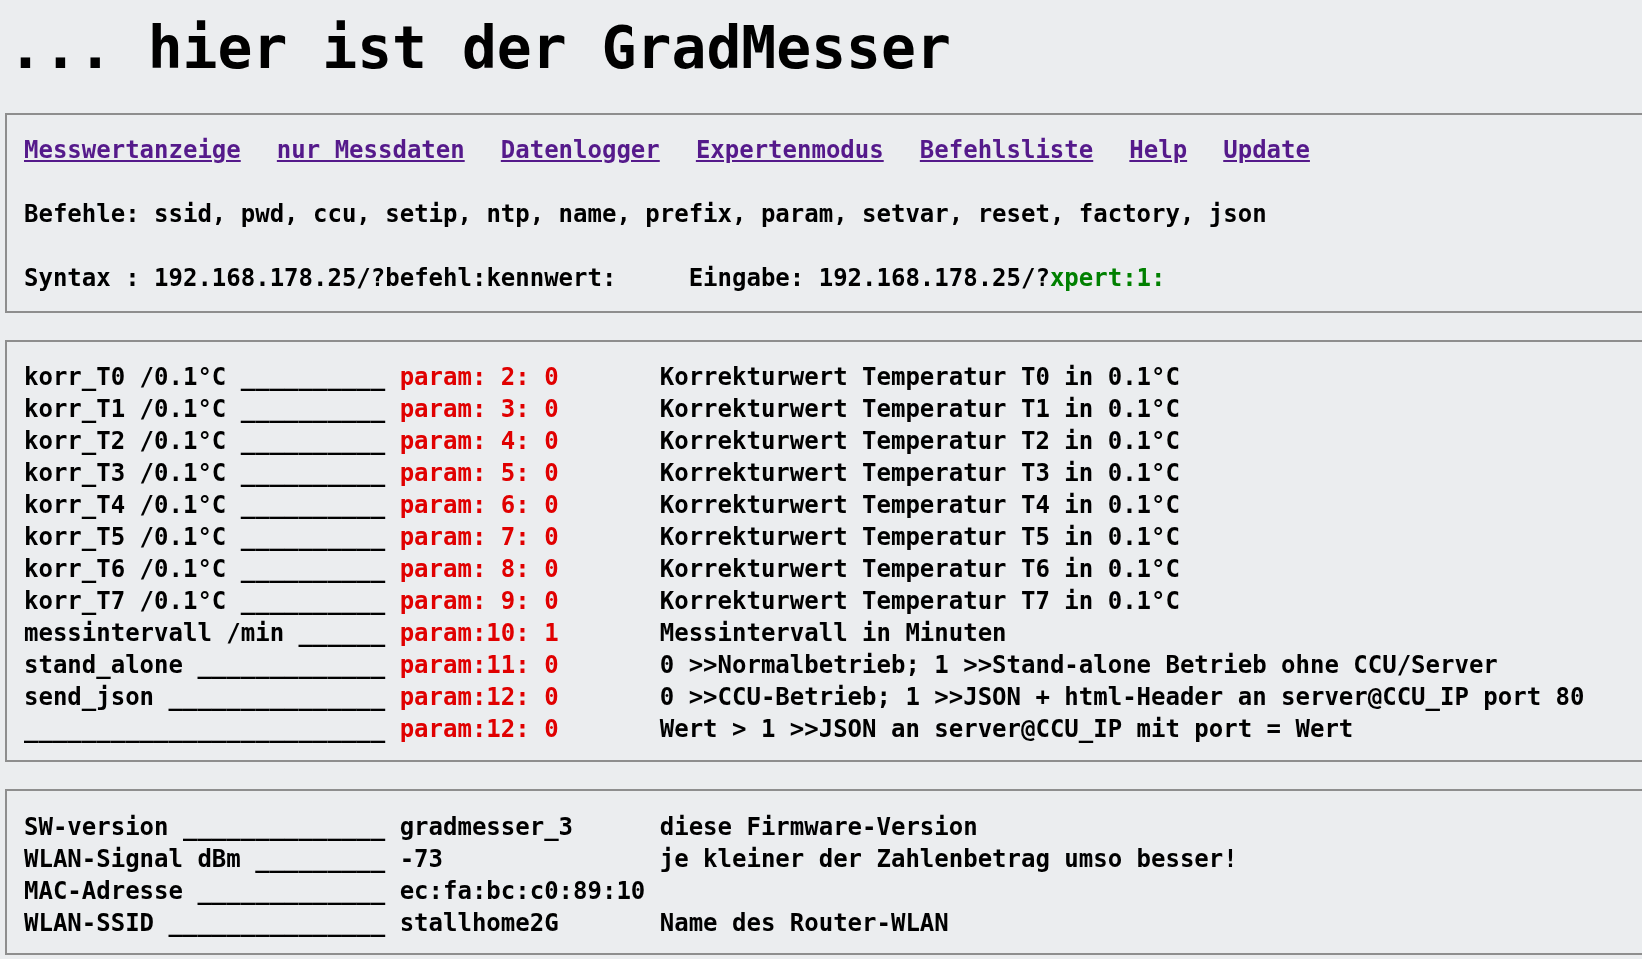 This screenshot has height=959, width=1642. I want to click on info-description: diese Firmware-Version, so click(819, 827).